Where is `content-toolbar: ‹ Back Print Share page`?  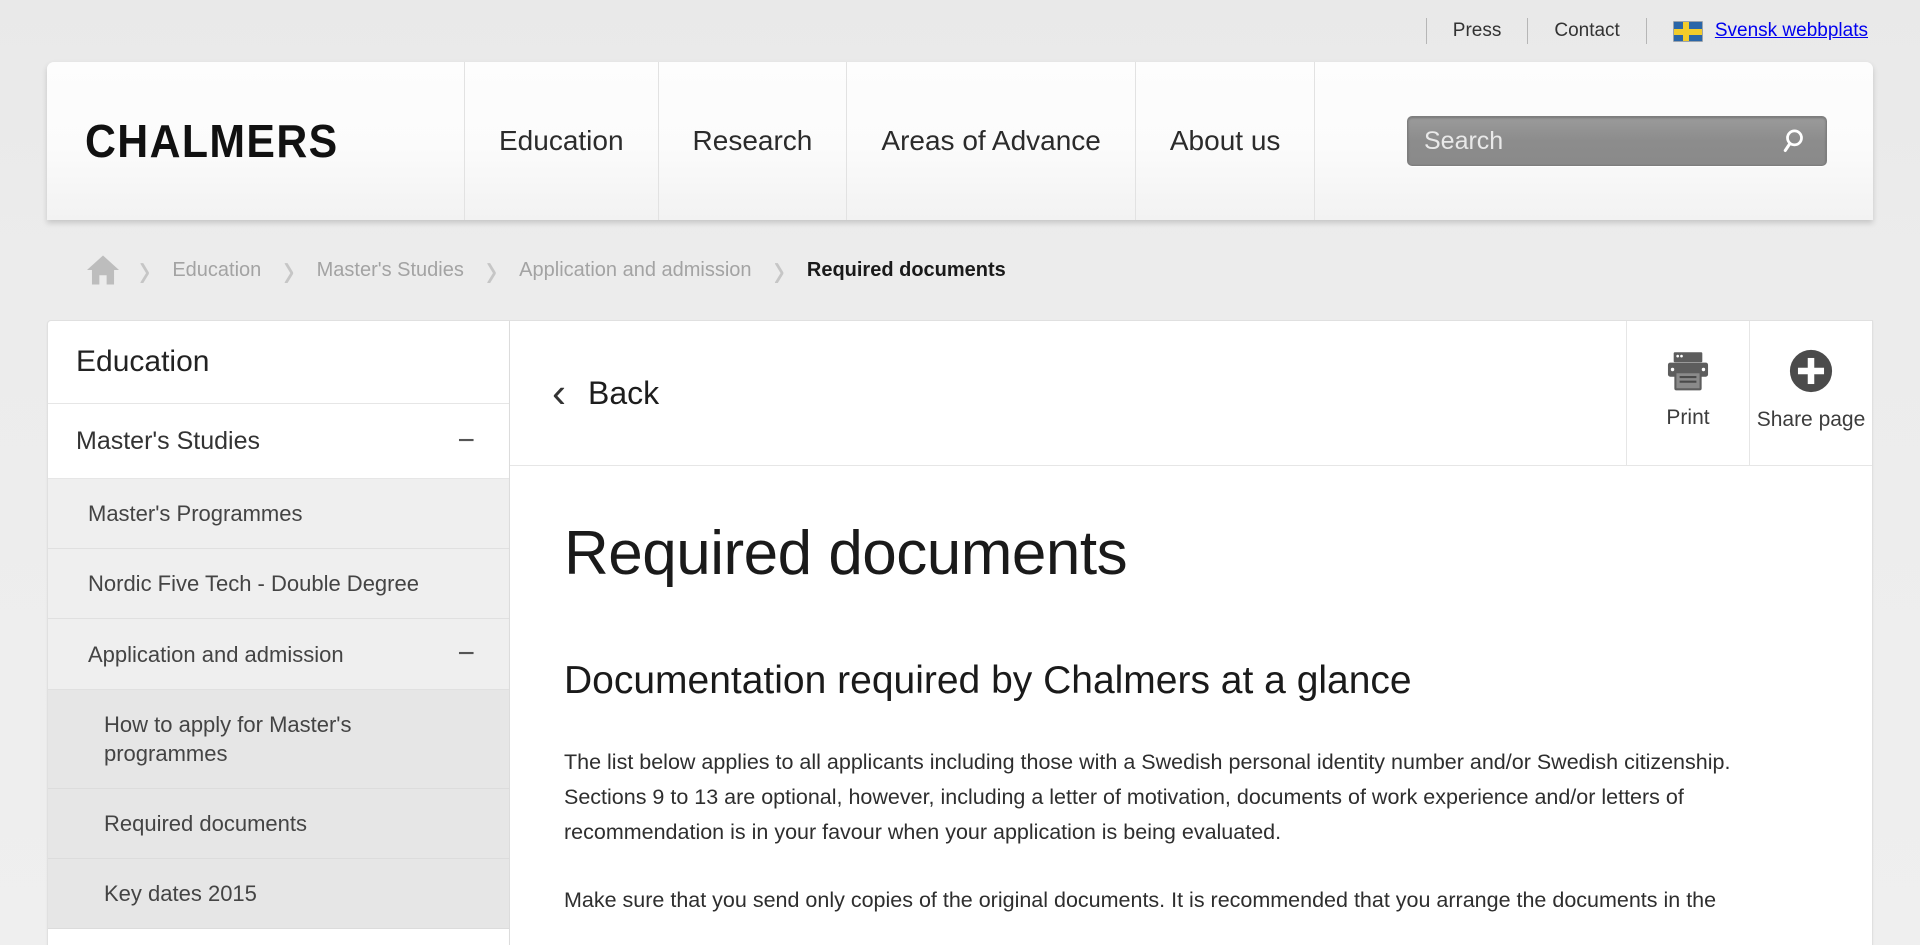
content-toolbar: ‹ Back Print Share page is located at coordinates (1191, 393).